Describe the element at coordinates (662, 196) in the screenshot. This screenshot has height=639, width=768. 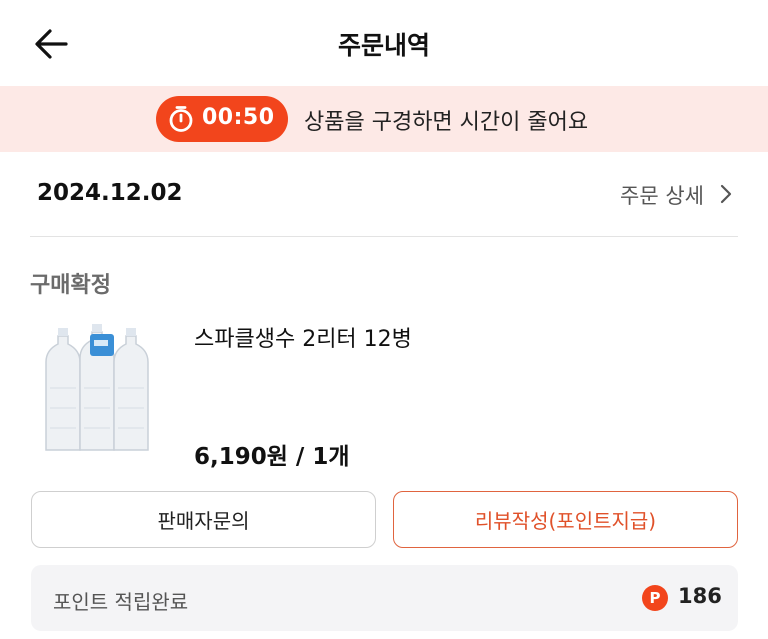
I see `order-detail-label: 주문 상세` at that location.